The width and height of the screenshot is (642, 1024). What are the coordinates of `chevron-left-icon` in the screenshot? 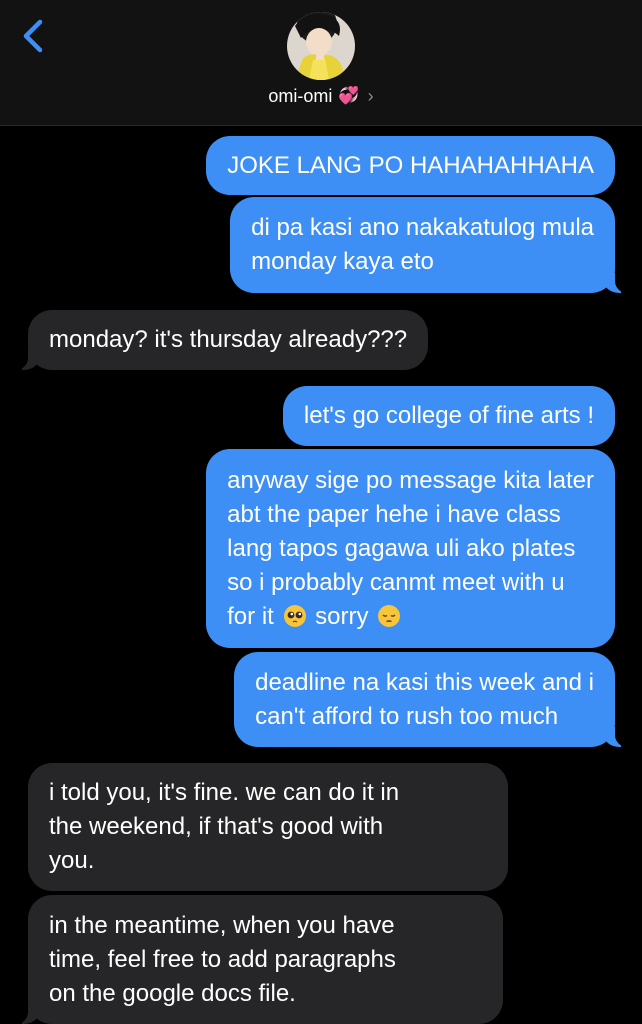 It's located at (33, 36).